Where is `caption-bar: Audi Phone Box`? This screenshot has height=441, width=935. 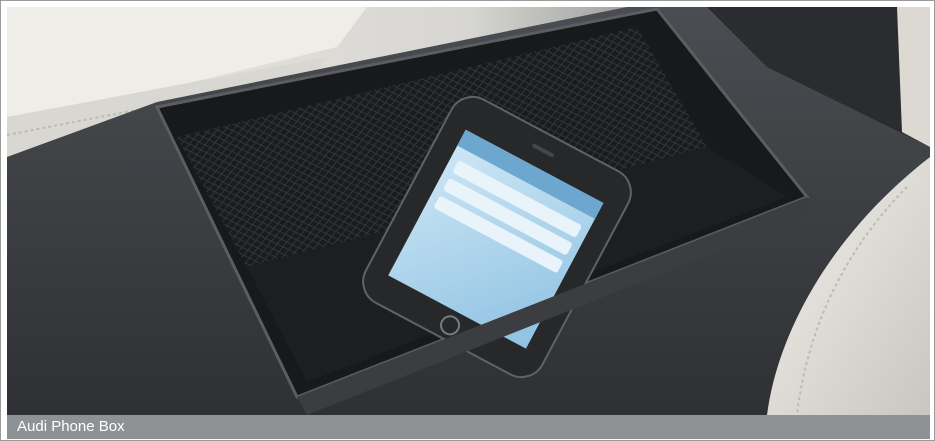 caption-bar: Audi Phone Box is located at coordinates (468, 427).